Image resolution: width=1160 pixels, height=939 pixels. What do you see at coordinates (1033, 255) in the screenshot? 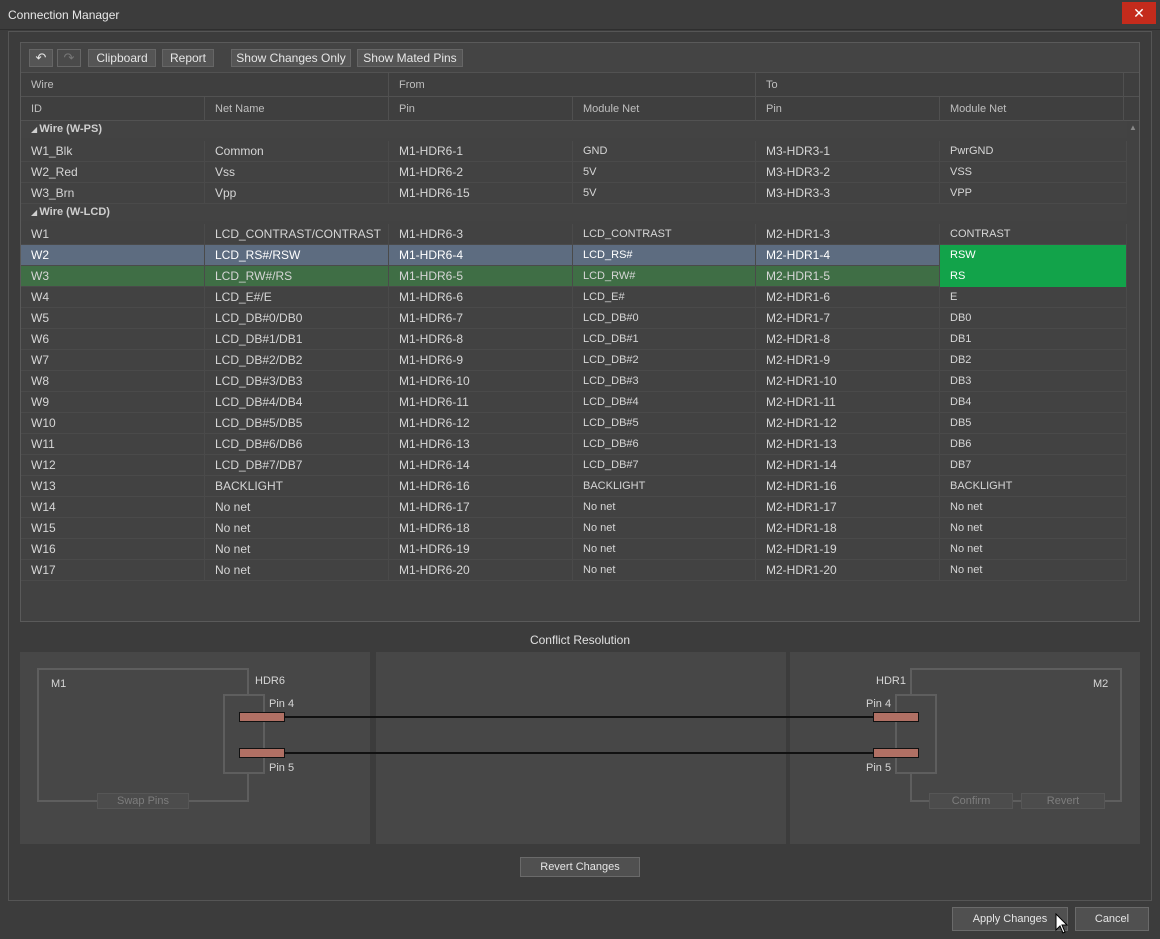
I see `cell-to-module-net: RSW` at bounding box center [1033, 255].